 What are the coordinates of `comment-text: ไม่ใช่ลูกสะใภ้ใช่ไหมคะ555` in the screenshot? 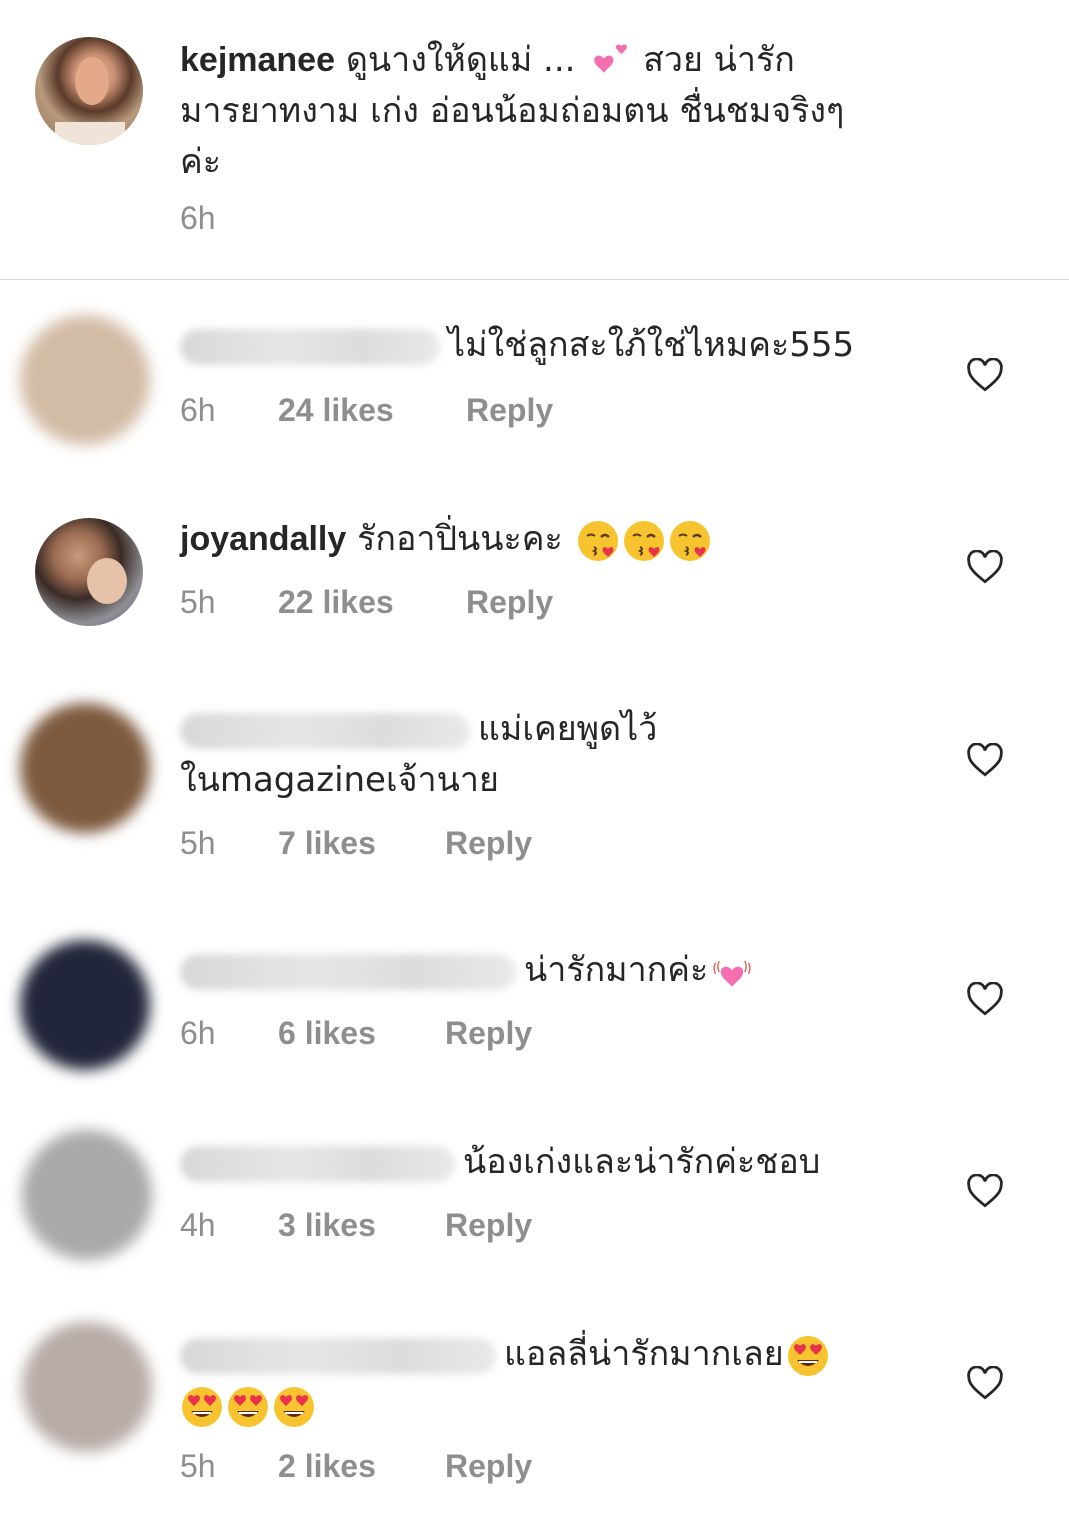 It's located at (517, 345).